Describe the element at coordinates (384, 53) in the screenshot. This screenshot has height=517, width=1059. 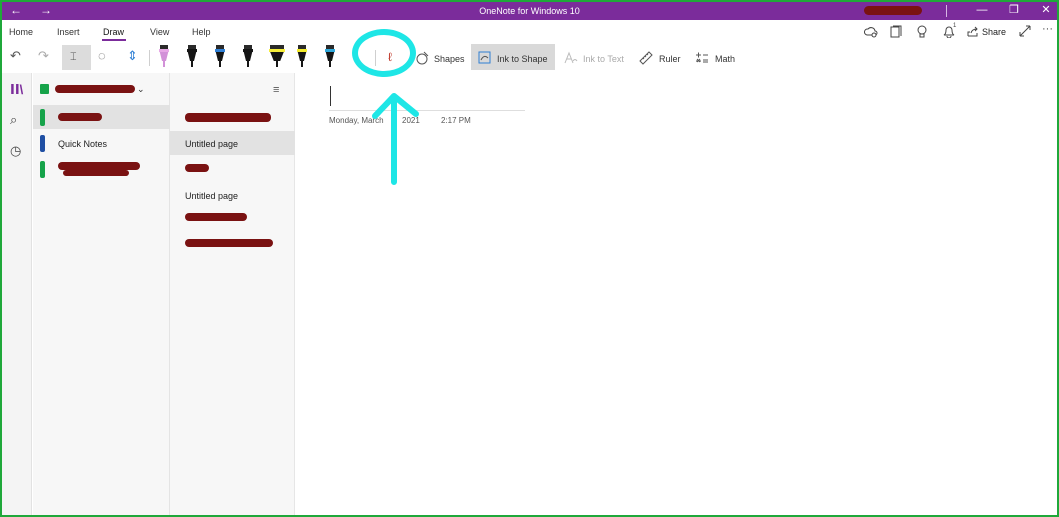
I see `annotation-circle` at that location.